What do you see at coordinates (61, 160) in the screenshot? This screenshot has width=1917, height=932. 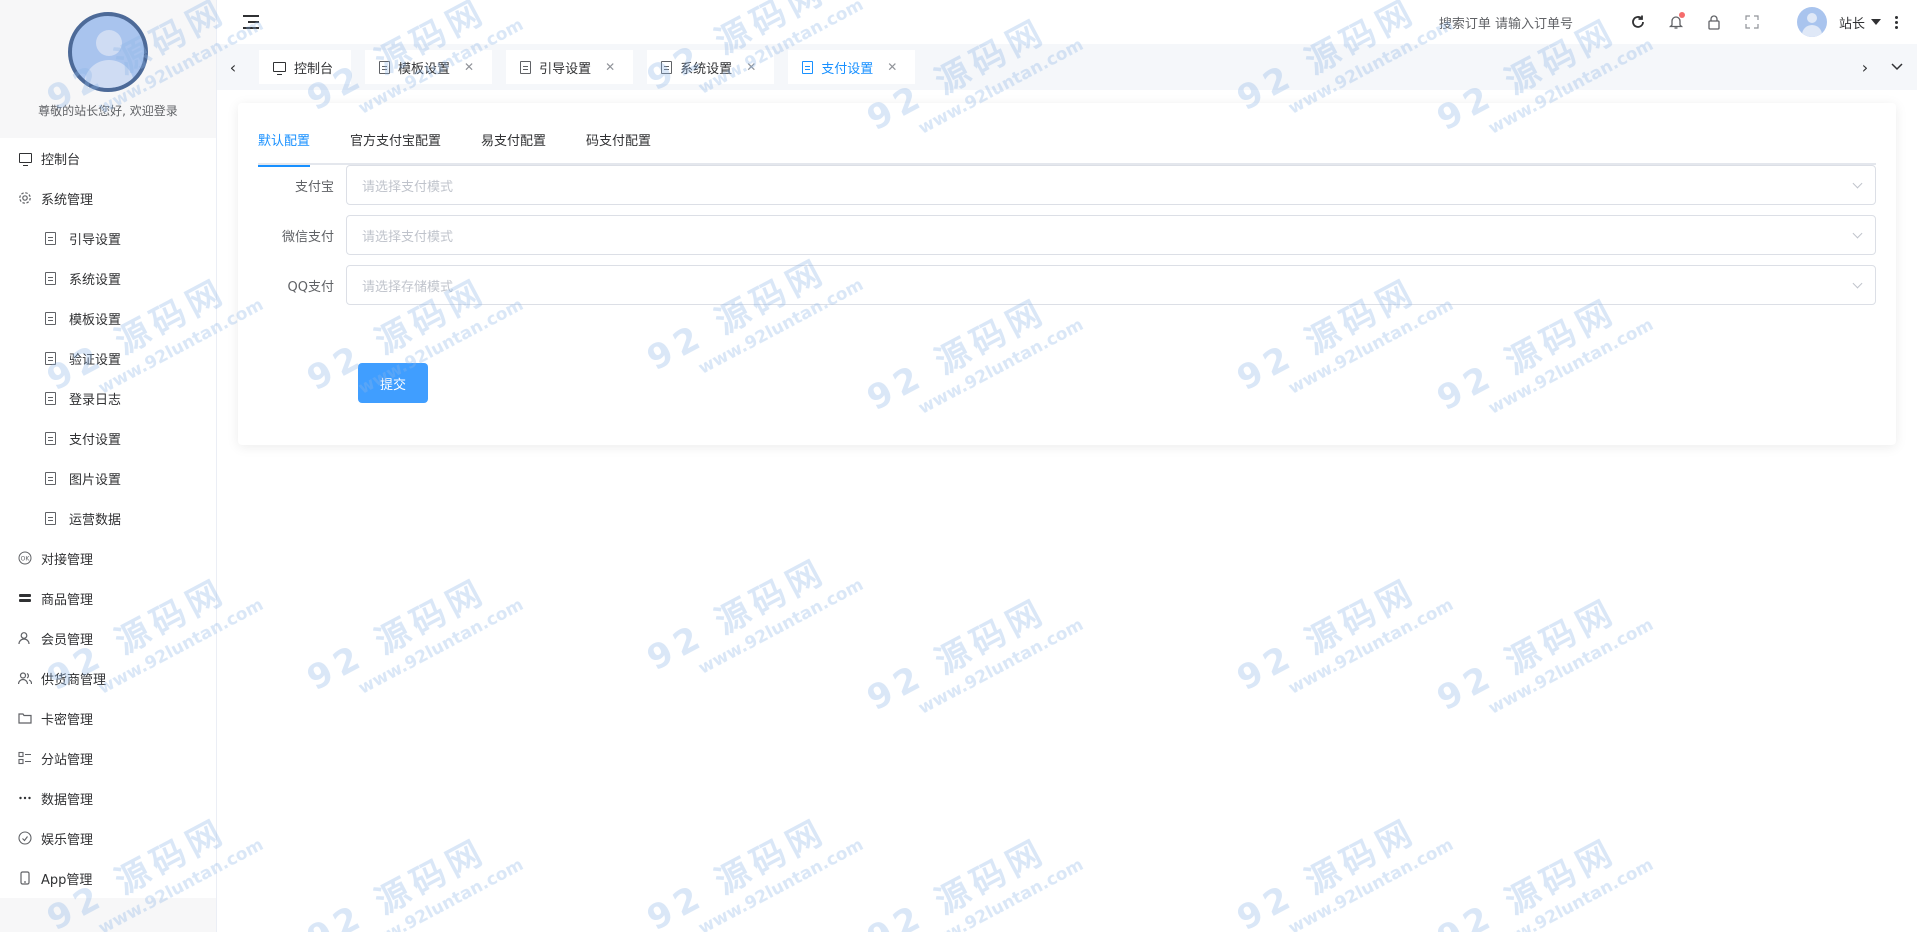 I see `sidebar-item-label: 控制台` at bounding box center [61, 160].